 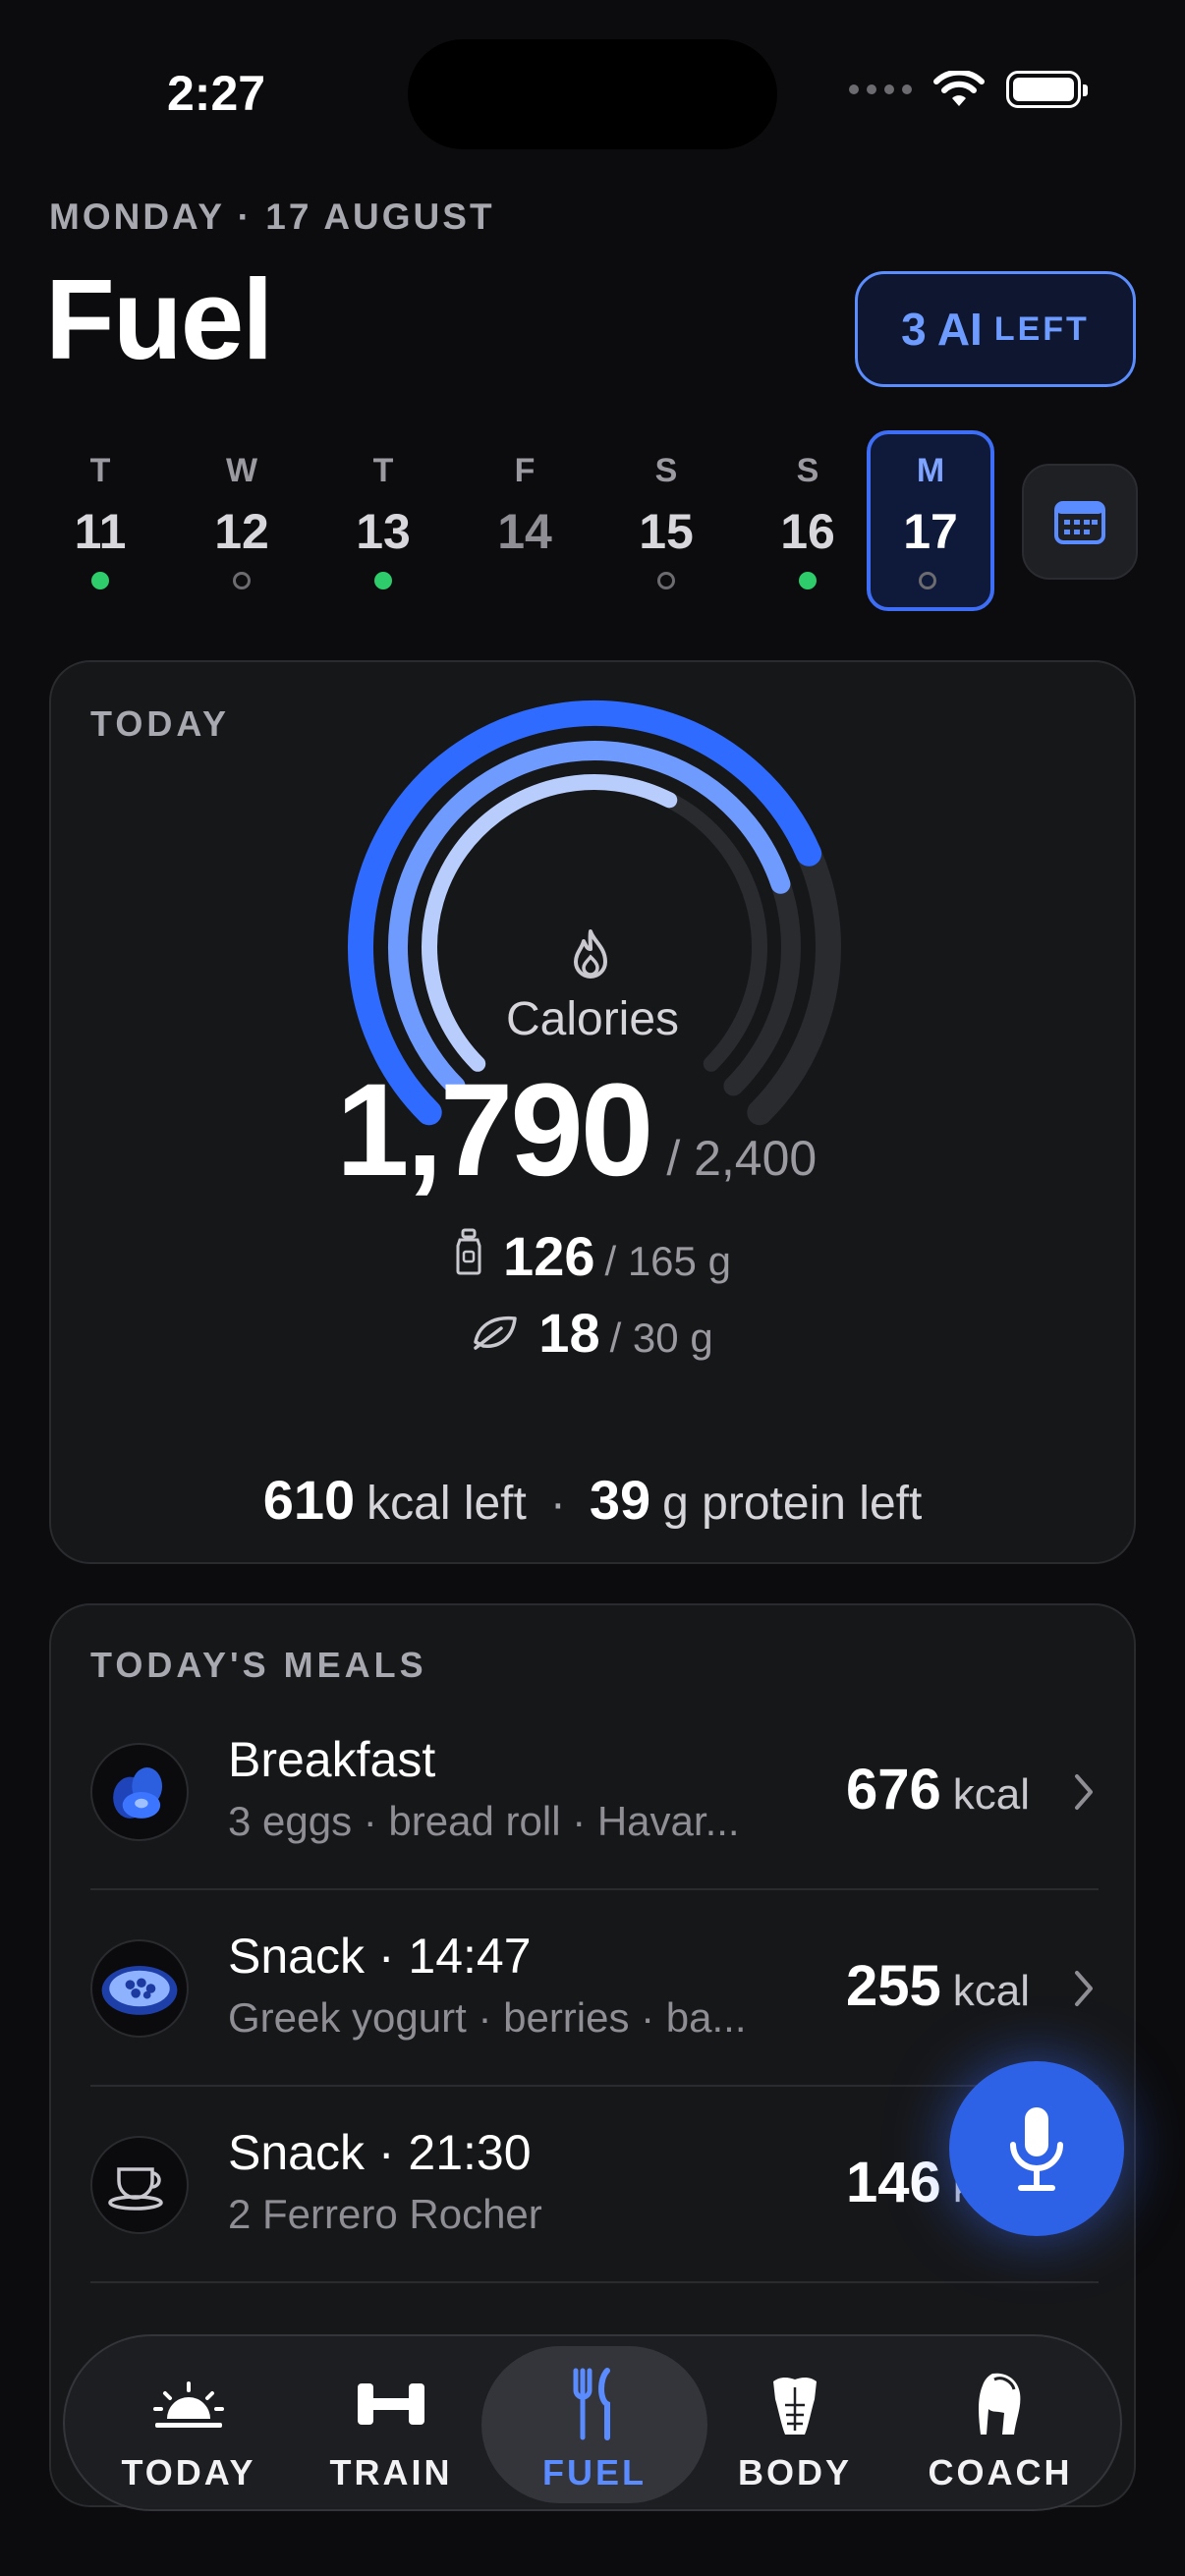 What do you see at coordinates (594, 2185) in the screenshot?
I see `meal-row-snack-2130: Snack · 21:30 2 Ferrero Rocher 146 kcal` at bounding box center [594, 2185].